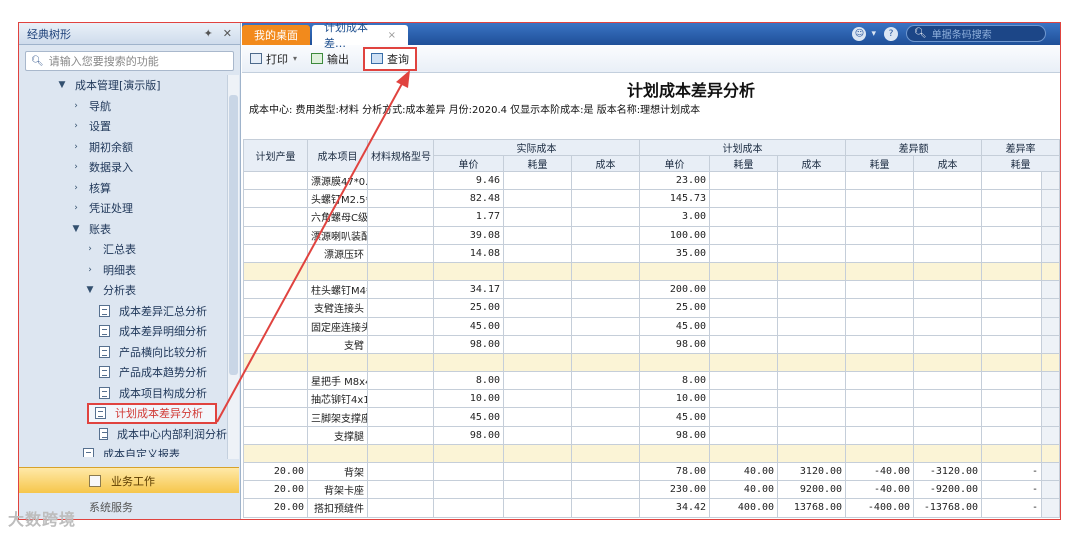 The image size is (1080, 534). Describe the element at coordinates (651, 217) in the screenshot. I see `table-row: 六角螺母C级M6 1.77 3.00` at that location.